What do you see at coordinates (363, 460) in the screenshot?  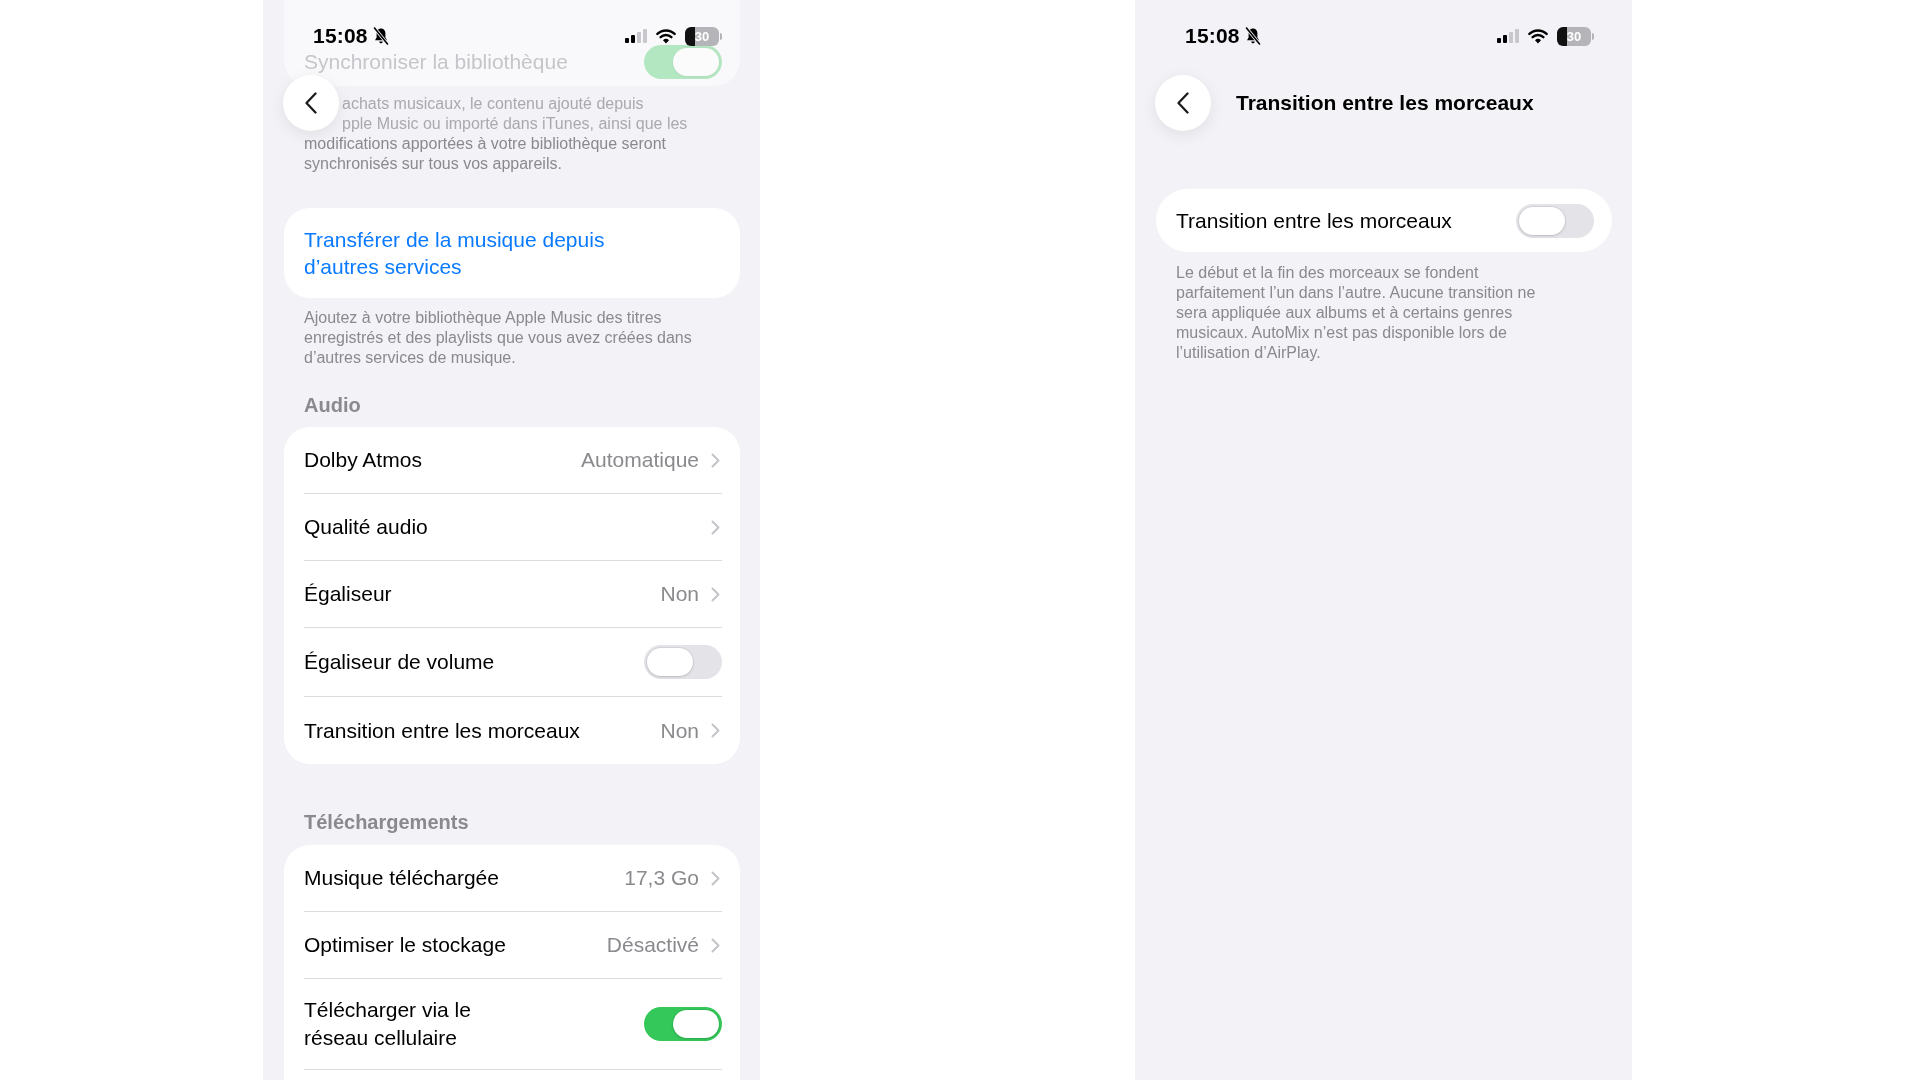 I see `row-label: Dolby Atmos` at bounding box center [363, 460].